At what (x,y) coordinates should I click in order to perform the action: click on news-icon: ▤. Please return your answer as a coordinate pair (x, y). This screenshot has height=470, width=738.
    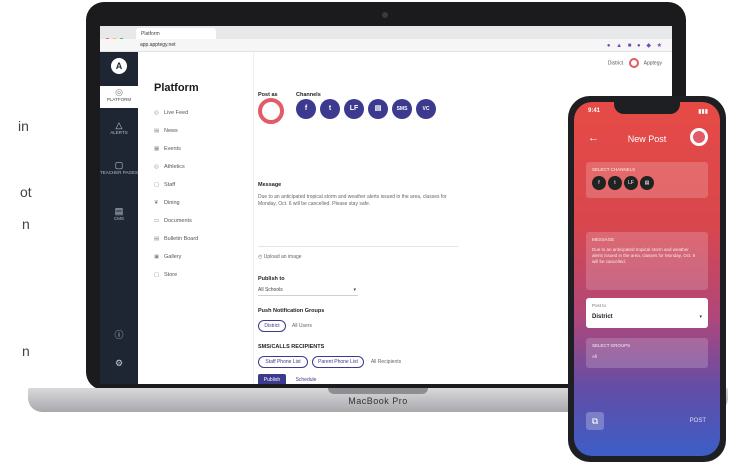
    Looking at the image, I should click on (157, 131).